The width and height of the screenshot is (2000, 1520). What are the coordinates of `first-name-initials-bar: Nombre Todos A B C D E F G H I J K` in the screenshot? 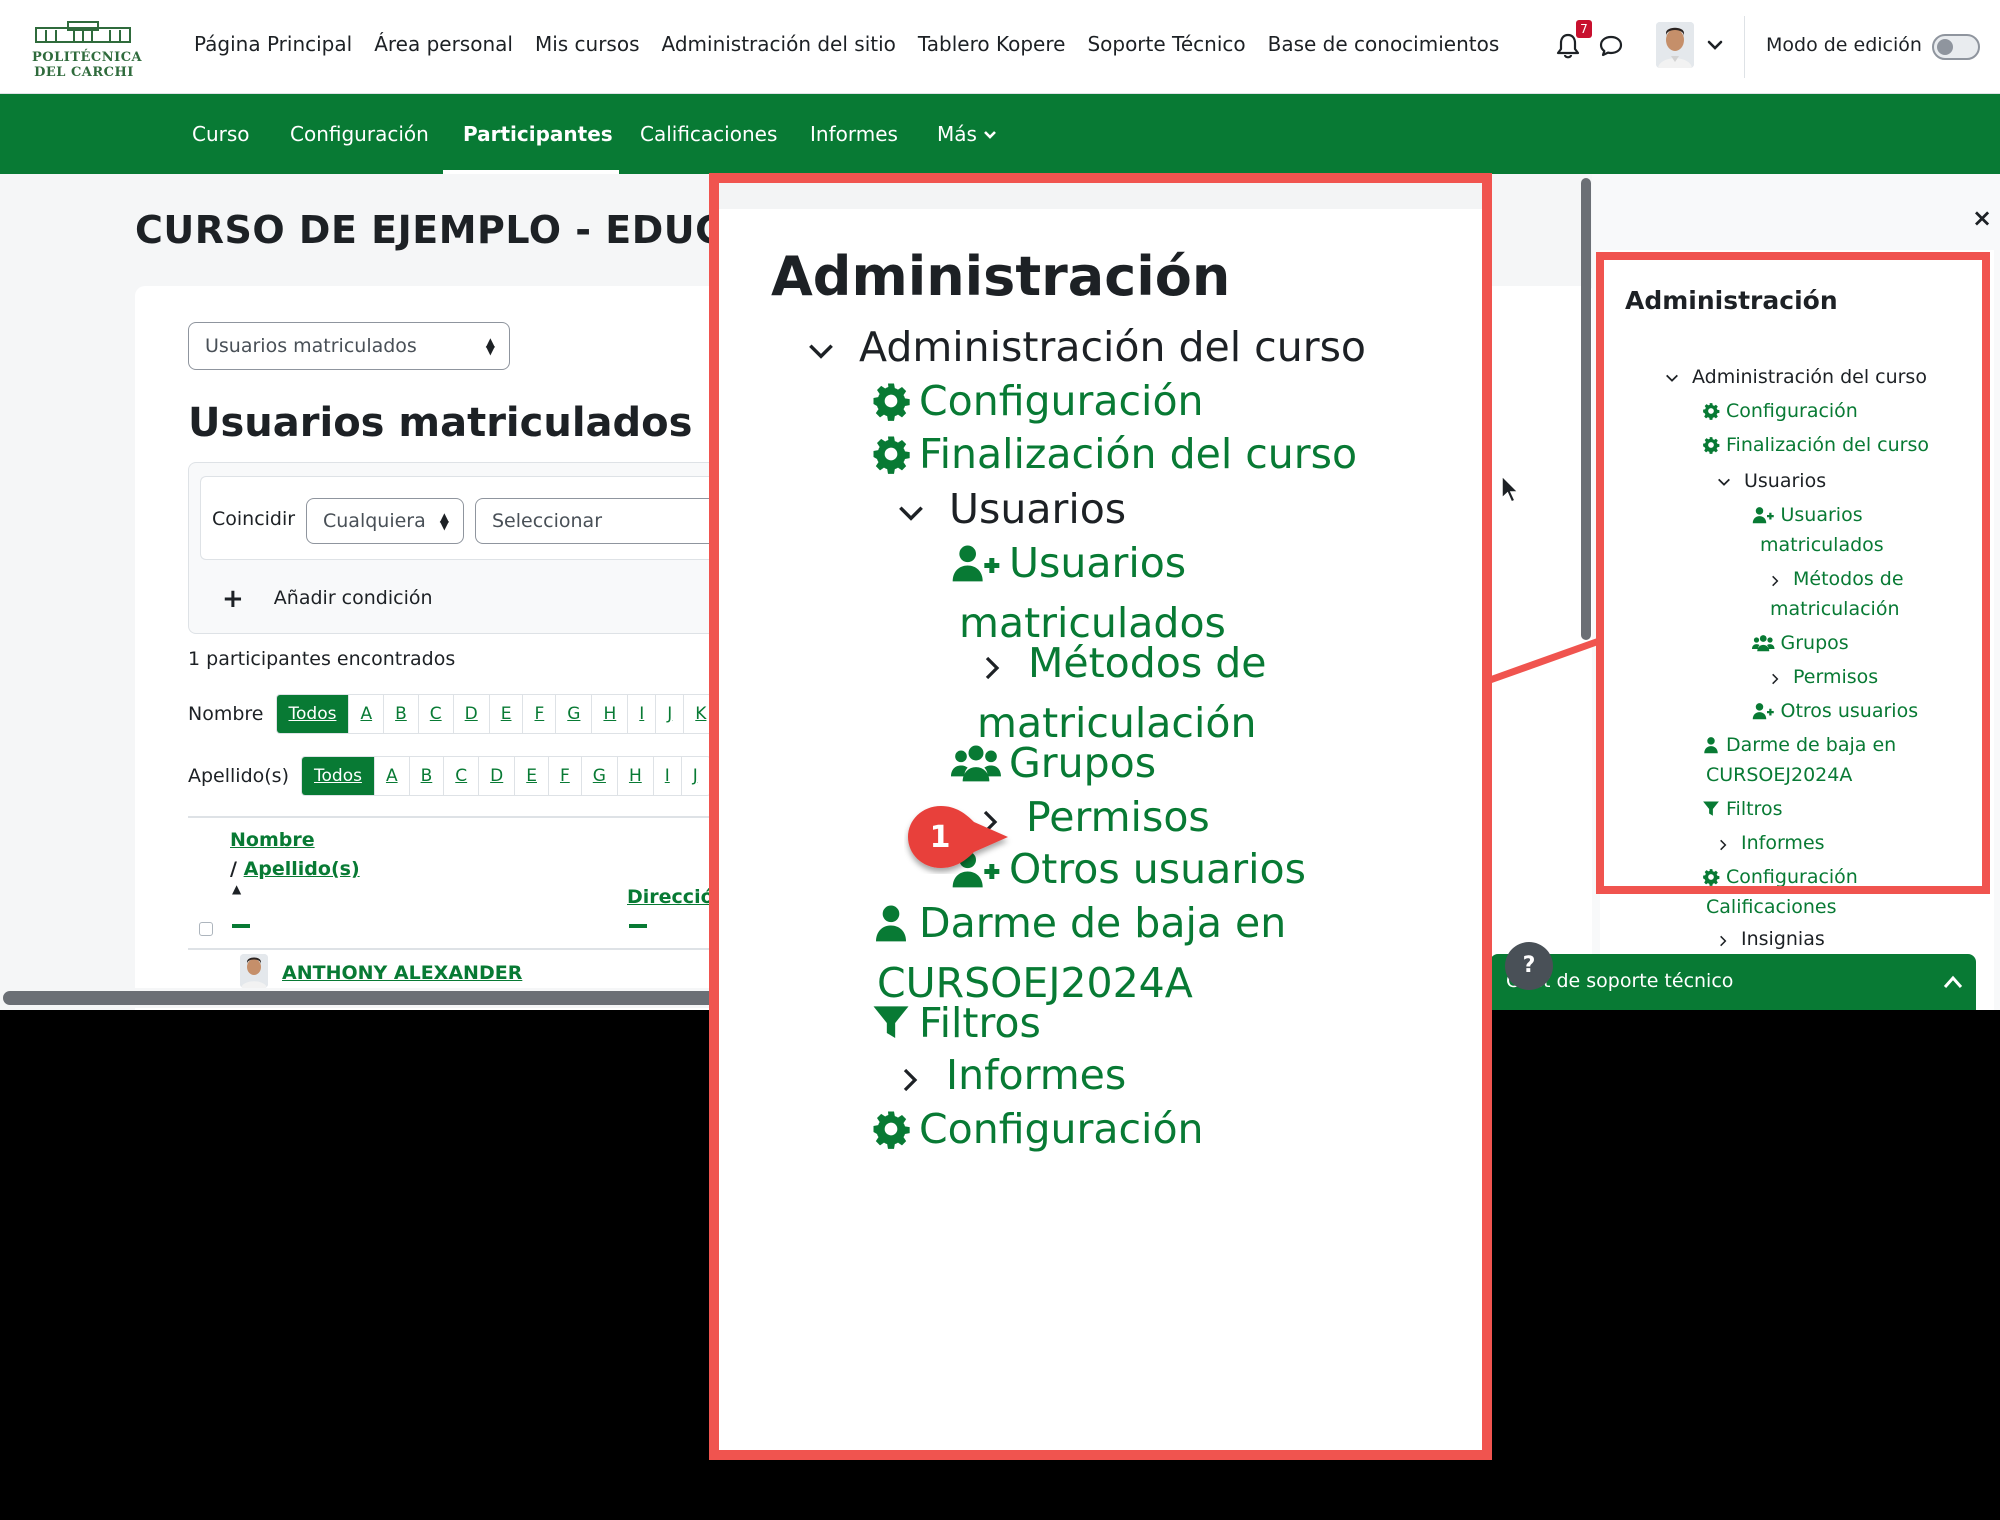 It's located at (454, 714).